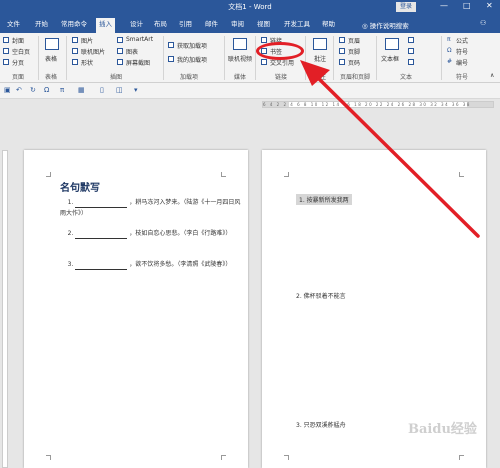  I want to click on my-addins-button: 我的加载项, so click(192, 59).